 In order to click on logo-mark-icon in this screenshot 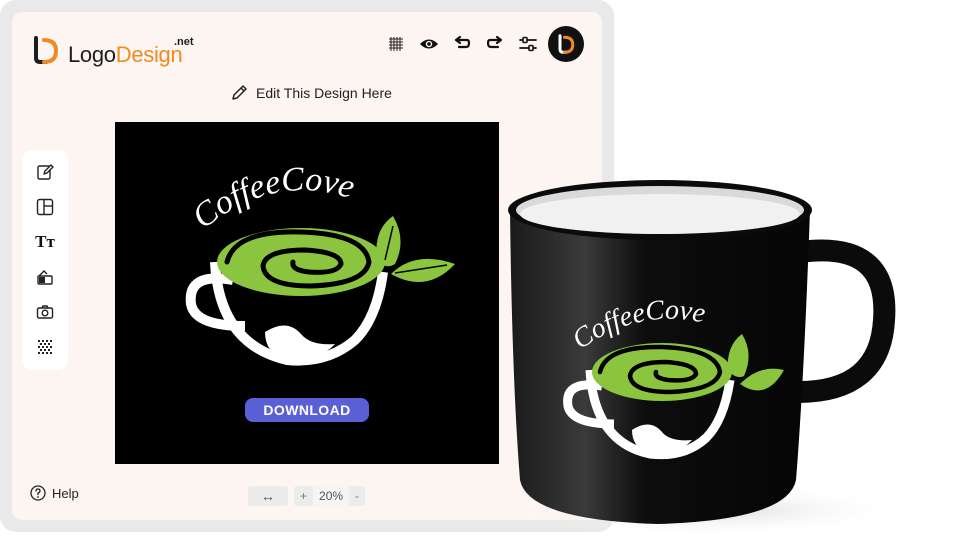, I will do `click(46, 50)`.